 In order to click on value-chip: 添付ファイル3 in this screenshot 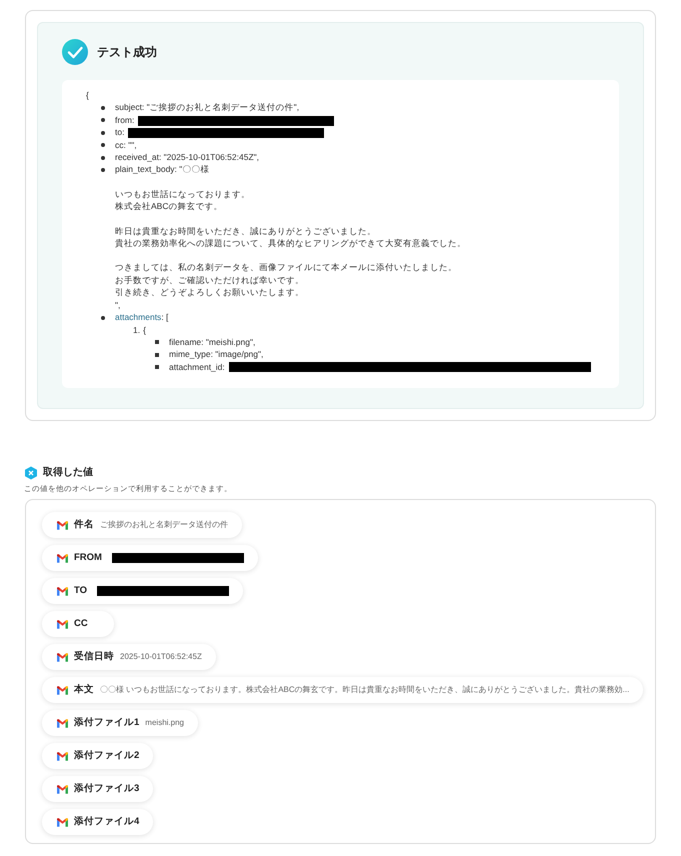, I will do `click(98, 789)`.